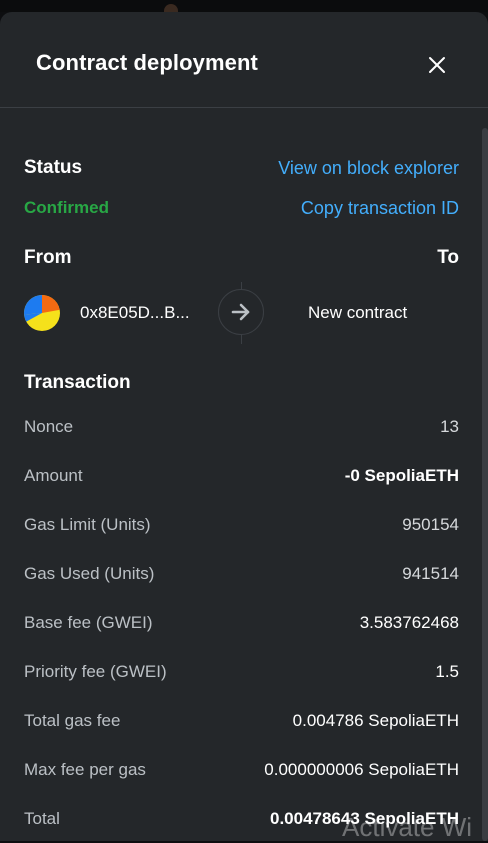  Describe the element at coordinates (241, 623) in the screenshot. I see `tx-row-base-fee: Base fee (GWEI) 3.583762468` at that location.